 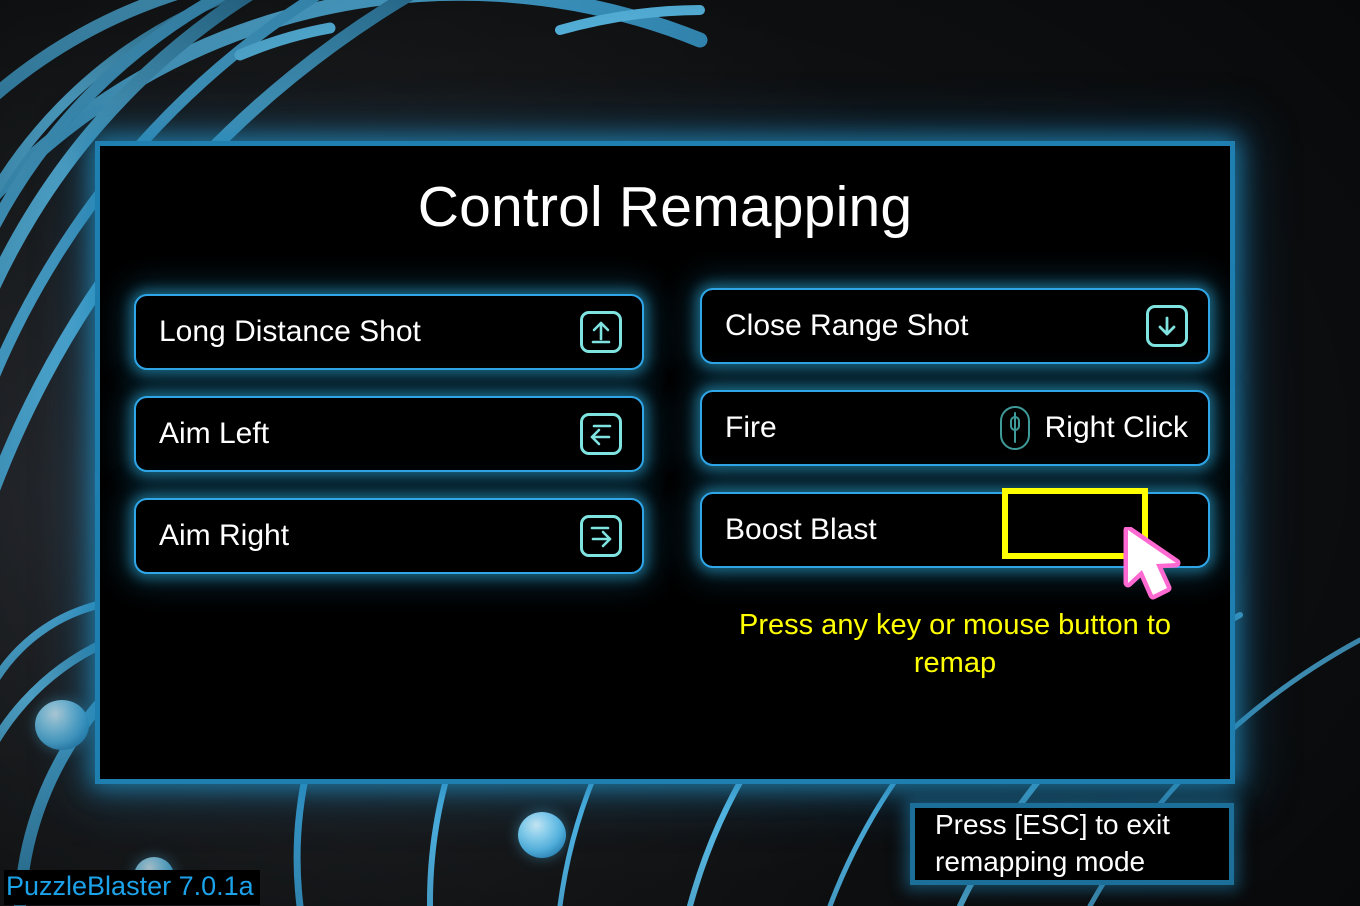 I want to click on binding-action-label: Aim Left, so click(x=214, y=433).